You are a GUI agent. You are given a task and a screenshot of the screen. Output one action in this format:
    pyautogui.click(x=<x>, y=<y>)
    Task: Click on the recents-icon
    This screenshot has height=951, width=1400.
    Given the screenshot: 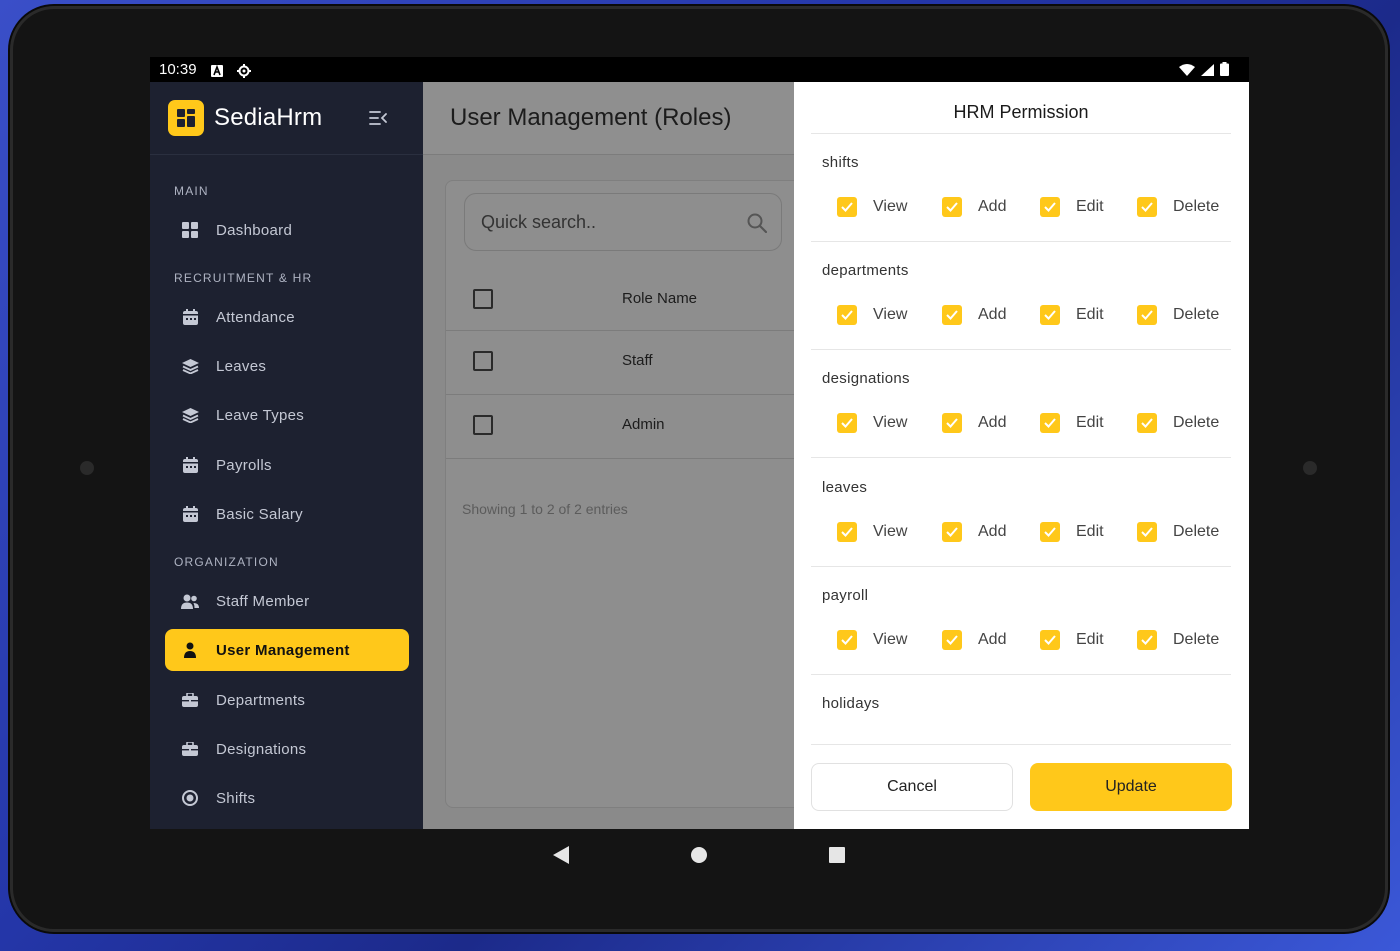 What is the action you would take?
    pyautogui.click(x=837, y=857)
    